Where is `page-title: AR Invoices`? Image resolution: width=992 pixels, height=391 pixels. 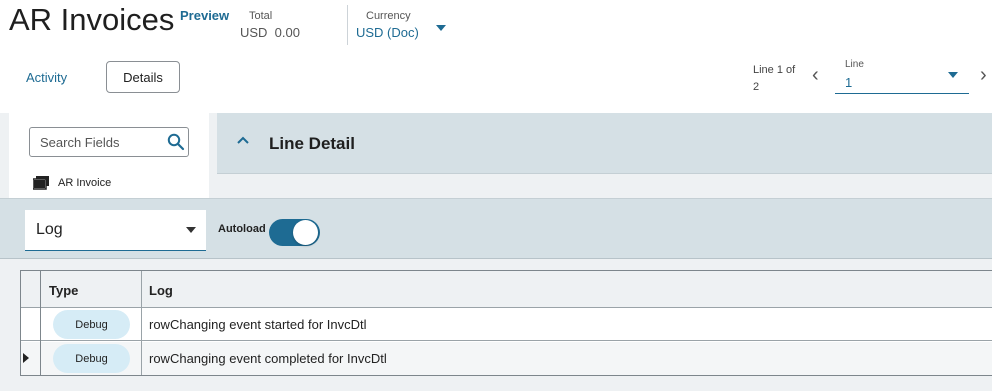 page-title: AR Invoices is located at coordinates (92, 19).